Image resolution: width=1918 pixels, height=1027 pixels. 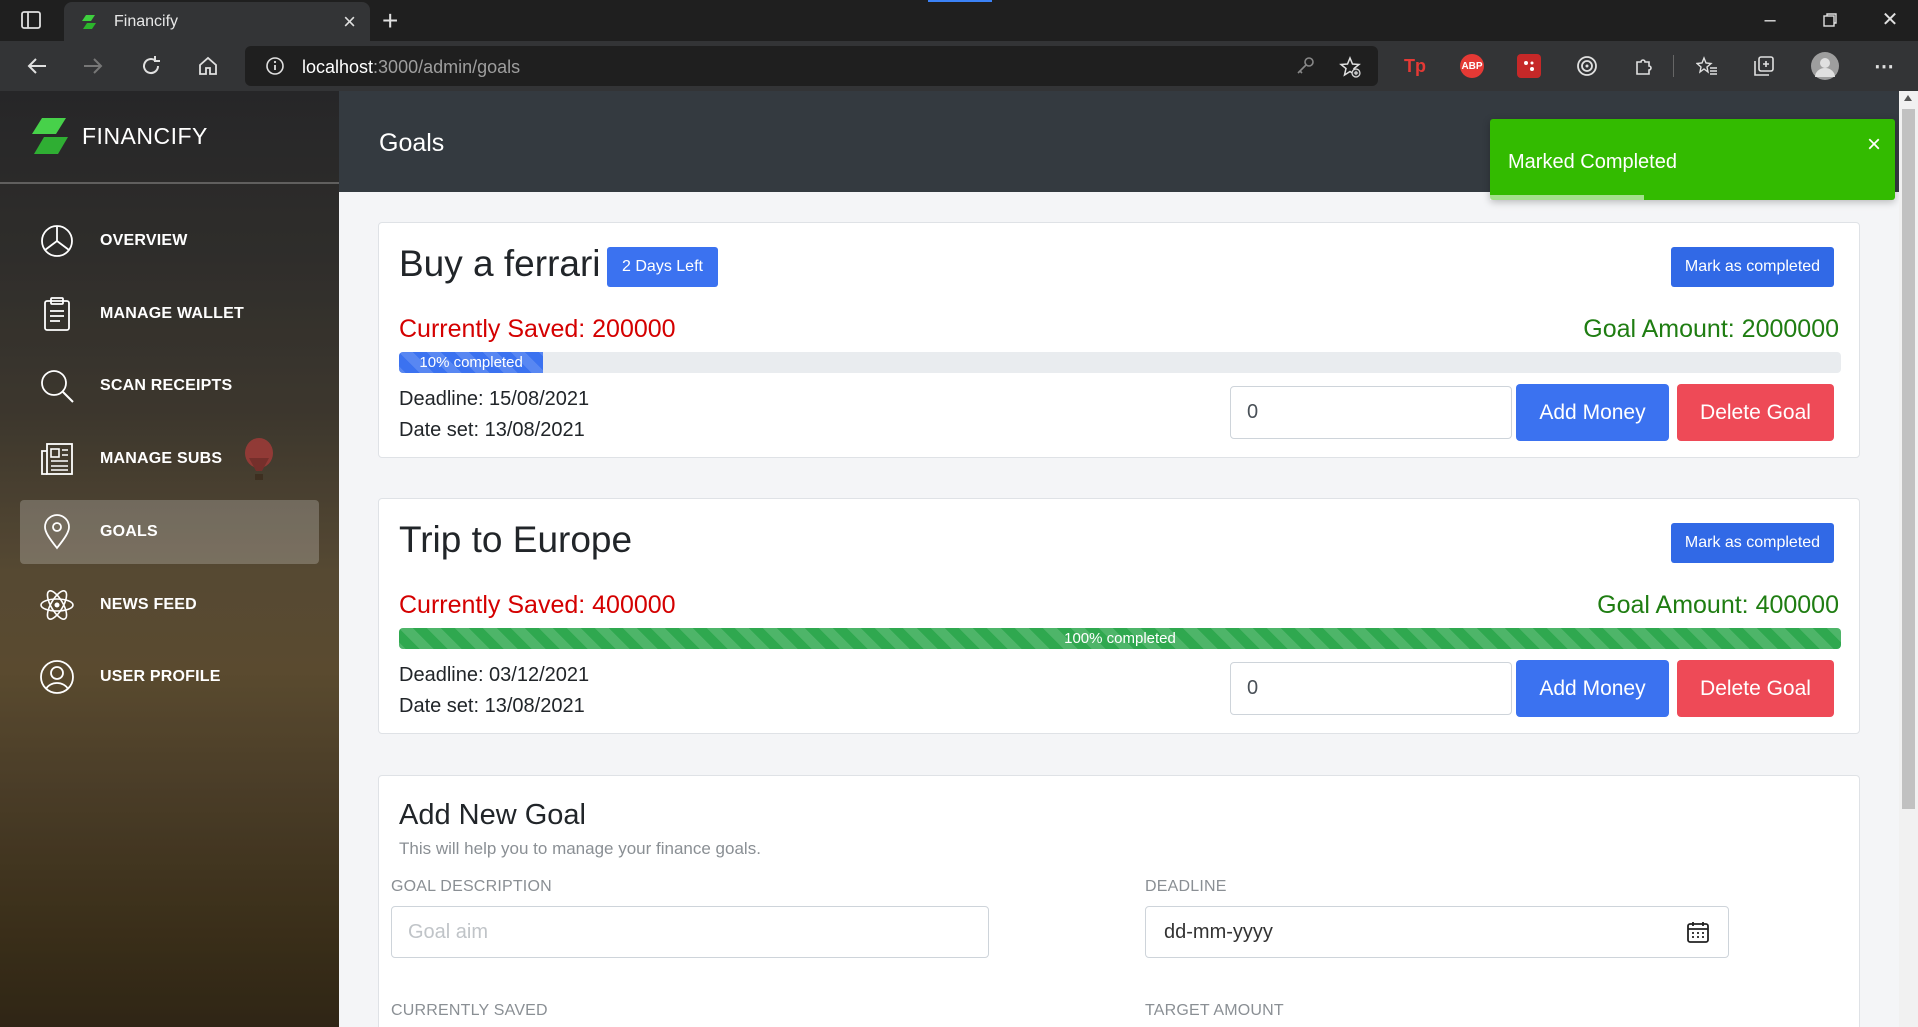 What do you see at coordinates (1718, 605) in the screenshot?
I see `goal-amount: Goal Amount: 400000` at bounding box center [1718, 605].